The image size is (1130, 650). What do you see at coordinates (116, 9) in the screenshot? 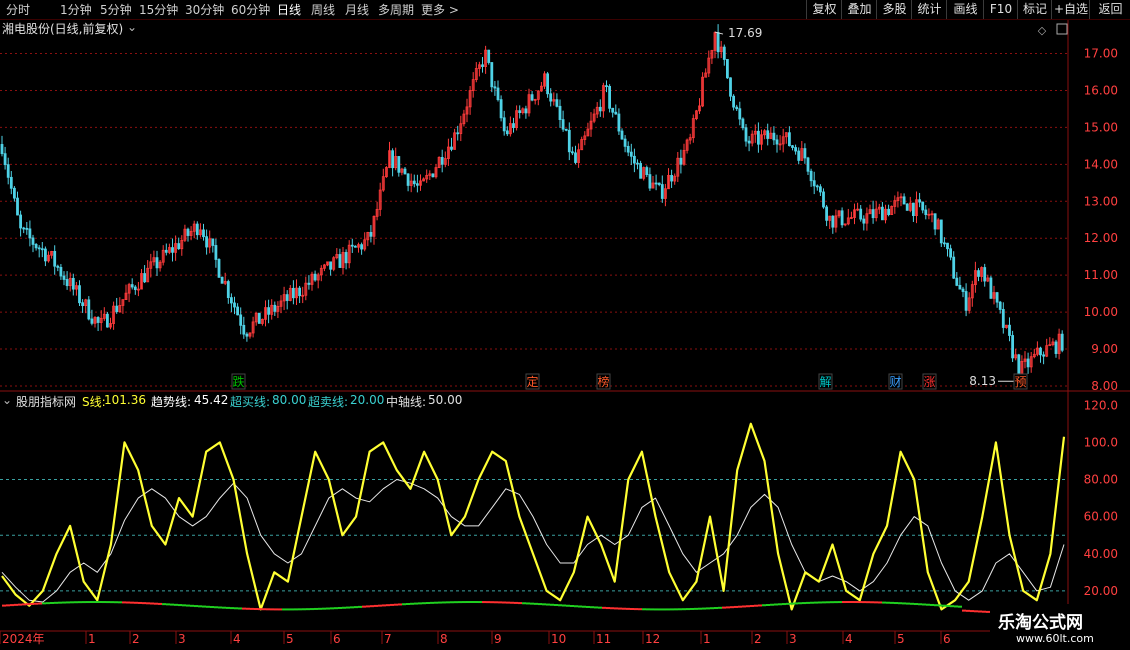
I see `timeframe-tab-2: 5分钟` at bounding box center [116, 9].